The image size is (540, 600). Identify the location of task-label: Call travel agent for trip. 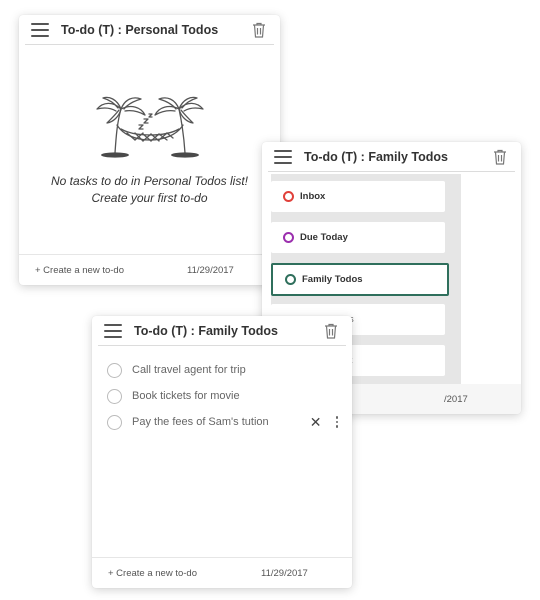
(237, 370).